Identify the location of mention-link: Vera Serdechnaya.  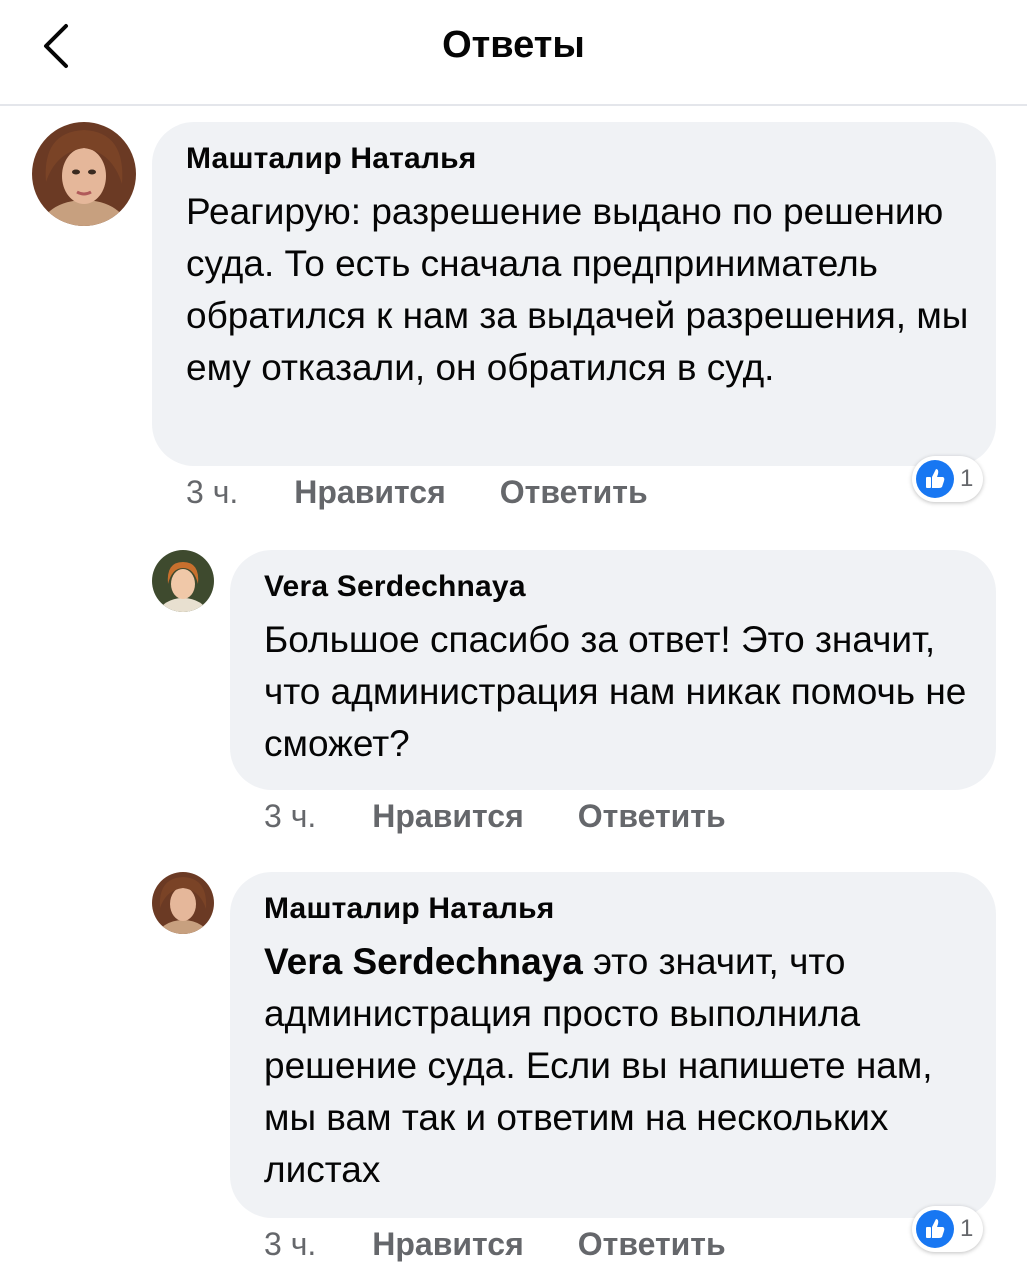
(423, 961).